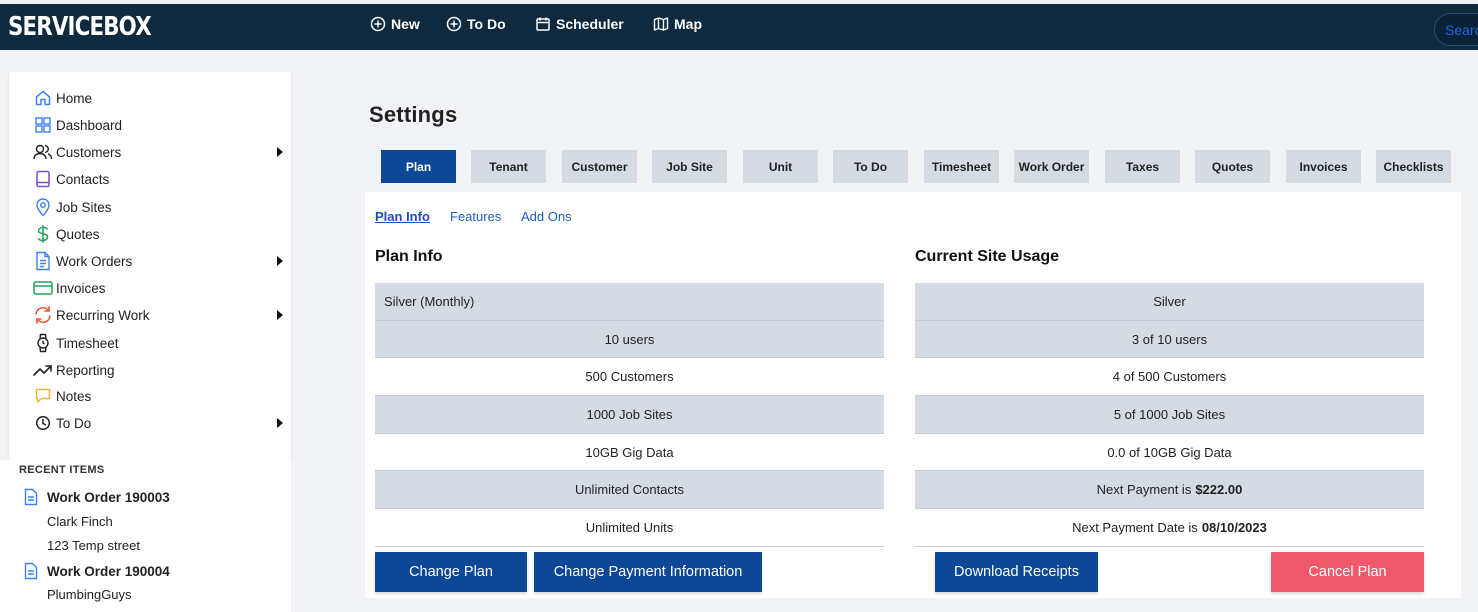 This screenshot has height=612, width=1478. Describe the element at coordinates (1323, 166) in the screenshot. I see `tab-invoices: Invoices` at that location.